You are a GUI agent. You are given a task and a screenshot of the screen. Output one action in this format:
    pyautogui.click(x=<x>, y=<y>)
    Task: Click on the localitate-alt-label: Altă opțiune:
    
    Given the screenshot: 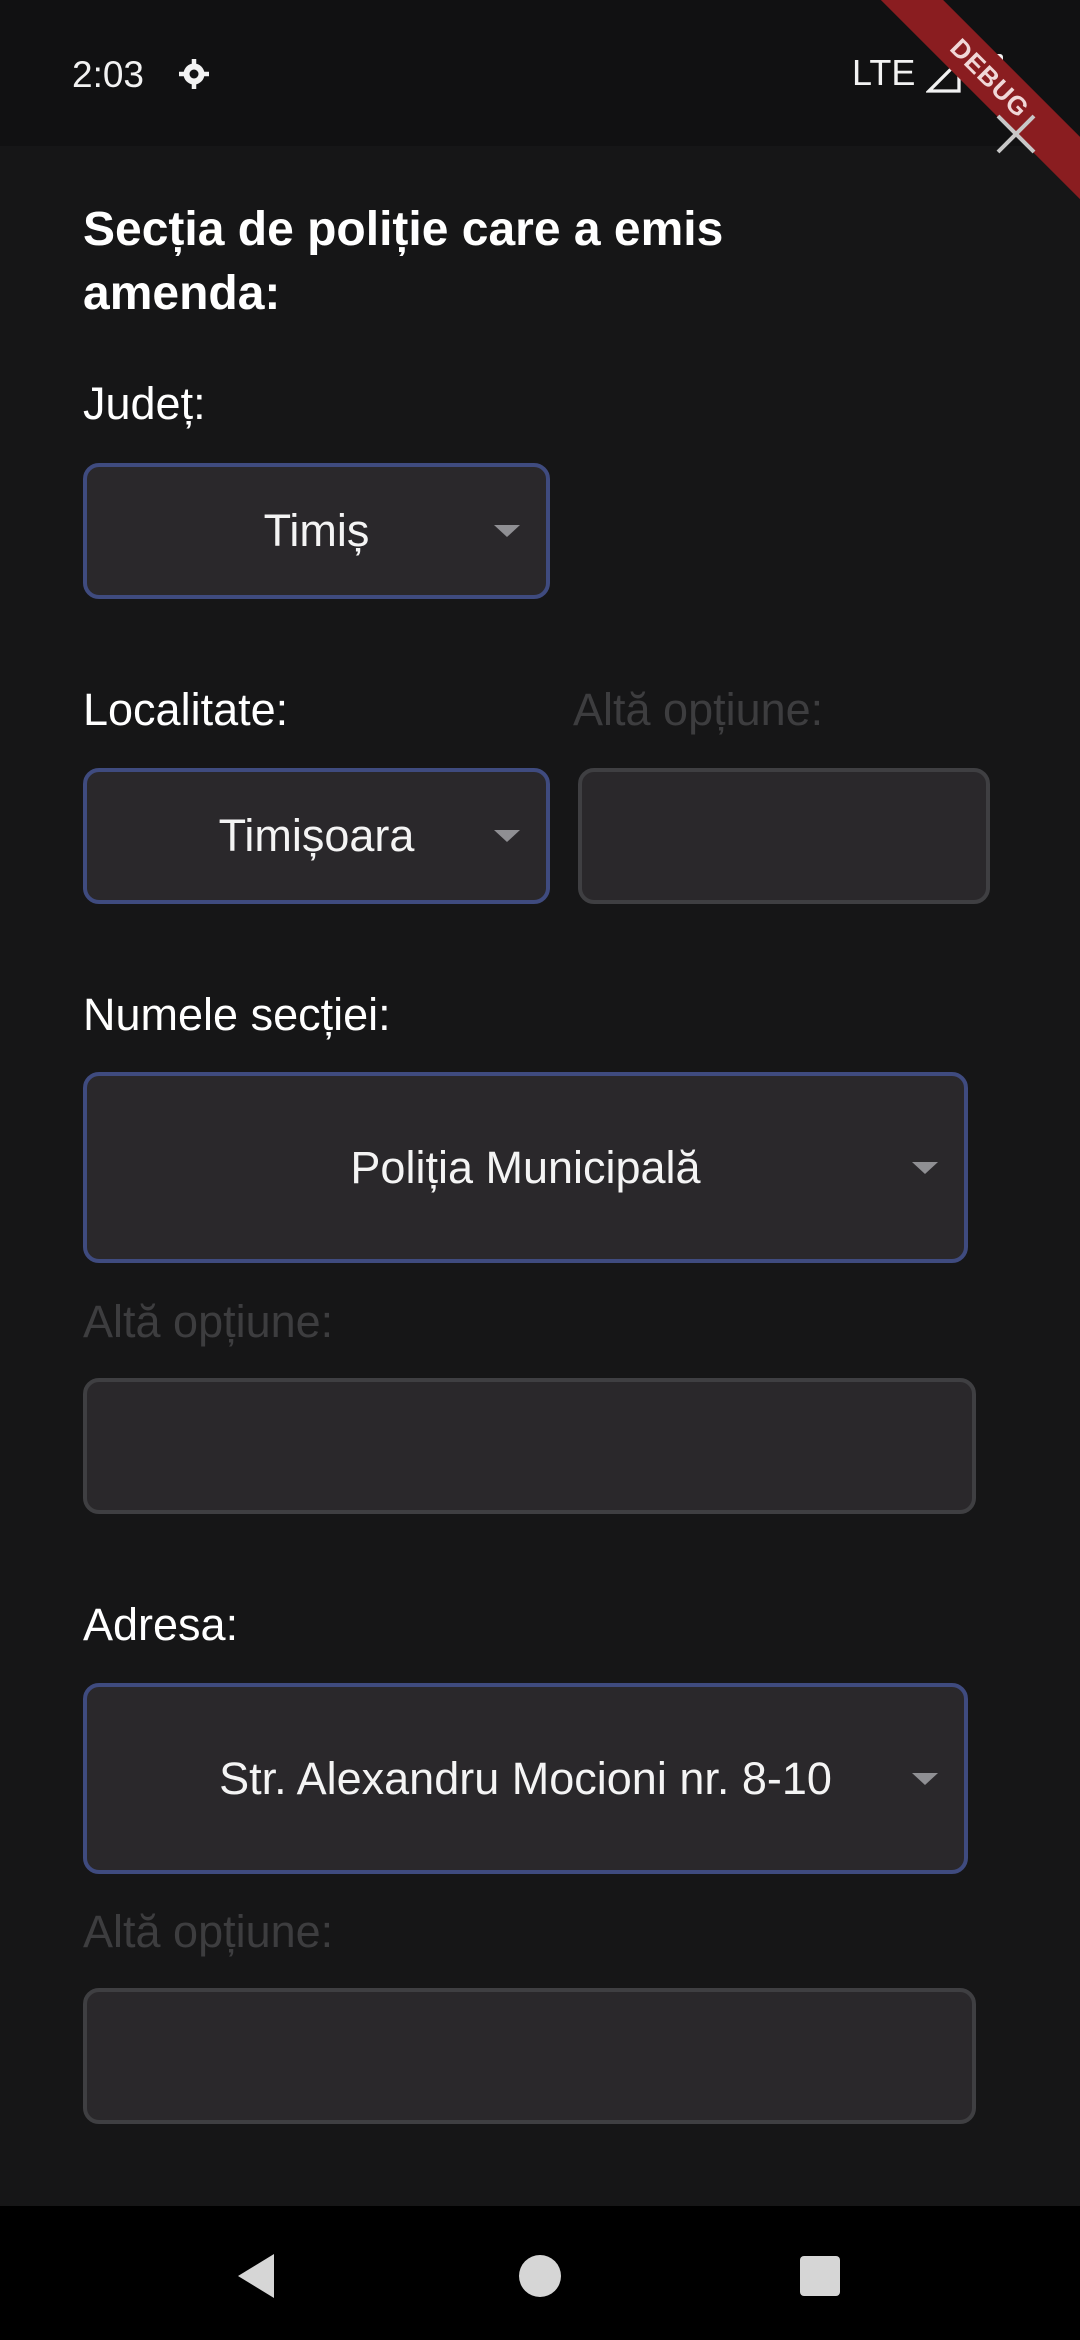 What is the action you would take?
    pyautogui.click(x=698, y=709)
    